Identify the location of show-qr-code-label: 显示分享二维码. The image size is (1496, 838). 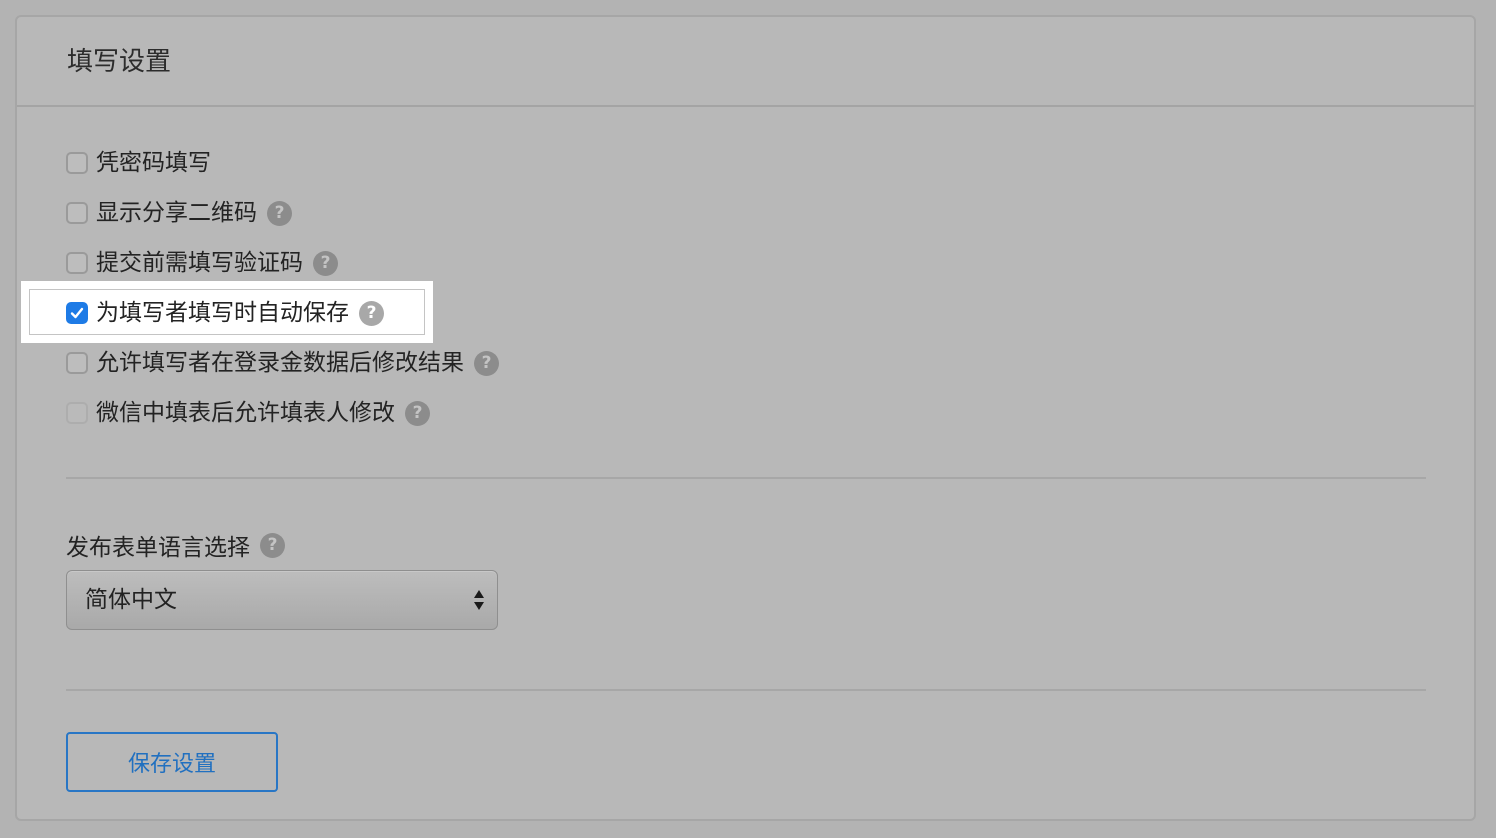
(176, 213).